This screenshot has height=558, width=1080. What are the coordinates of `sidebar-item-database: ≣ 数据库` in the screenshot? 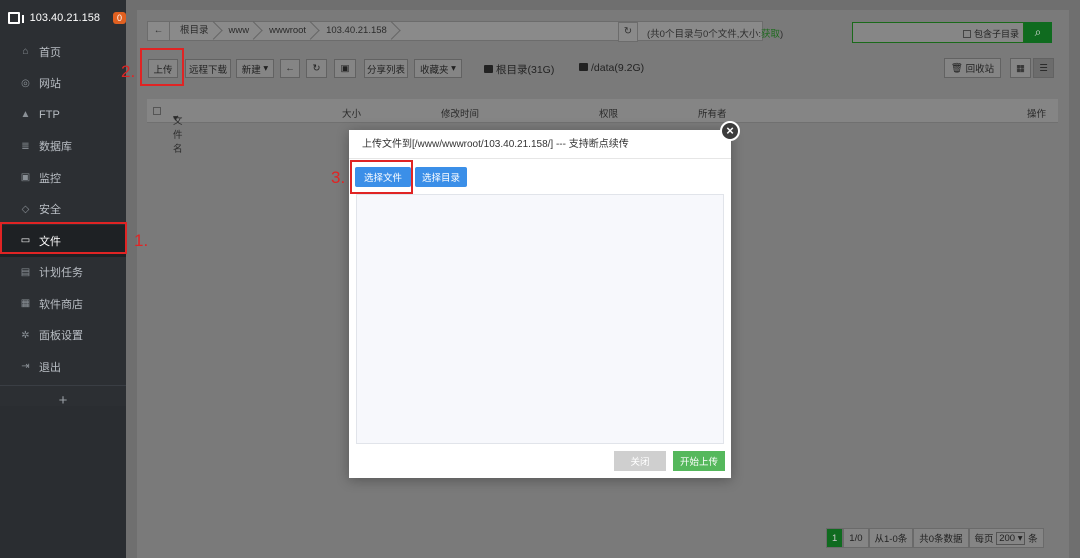 It's located at (63, 147).